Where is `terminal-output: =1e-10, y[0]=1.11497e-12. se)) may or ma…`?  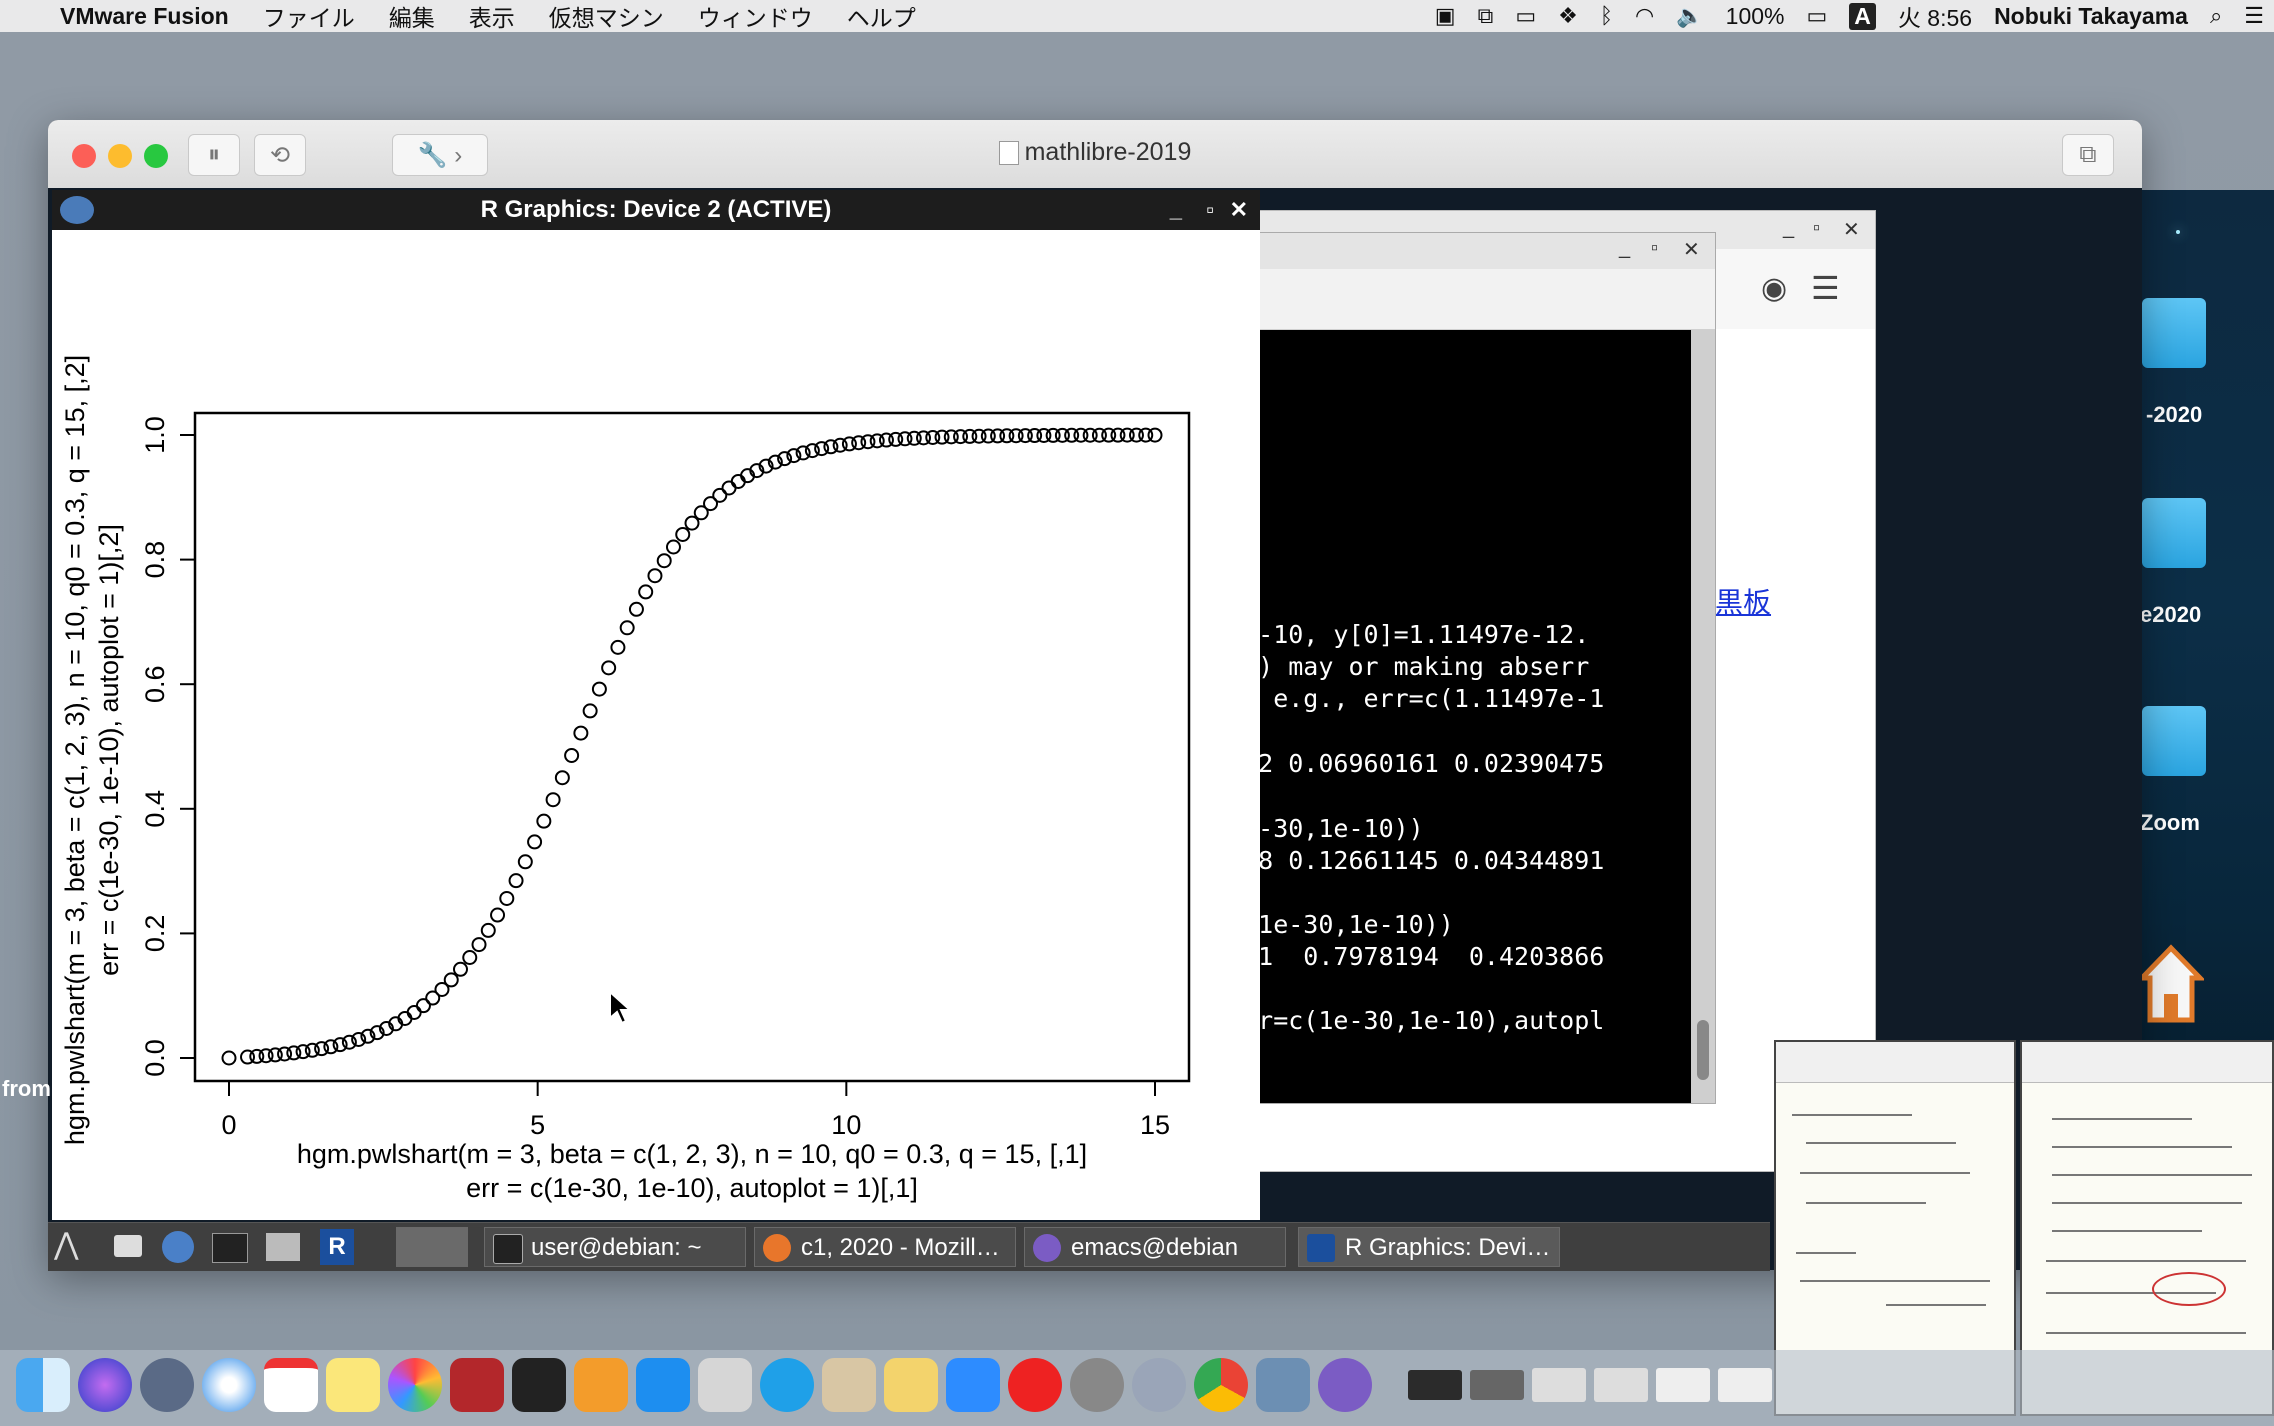 terminal-output: =1e-10, y[0]=1.11497e-12. se)) may or ma… is located at coordinates (1452, 716).